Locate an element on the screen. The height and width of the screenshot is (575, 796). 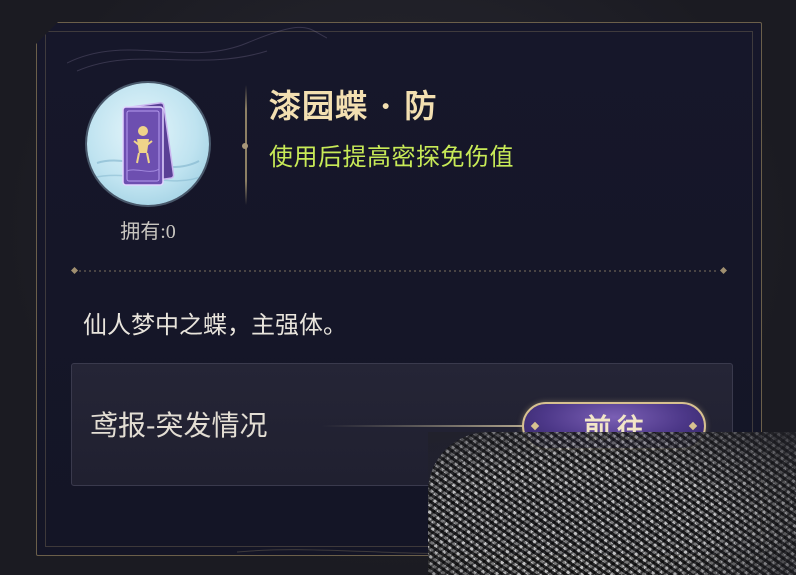
item-icon is located at coordinates (148, 144).